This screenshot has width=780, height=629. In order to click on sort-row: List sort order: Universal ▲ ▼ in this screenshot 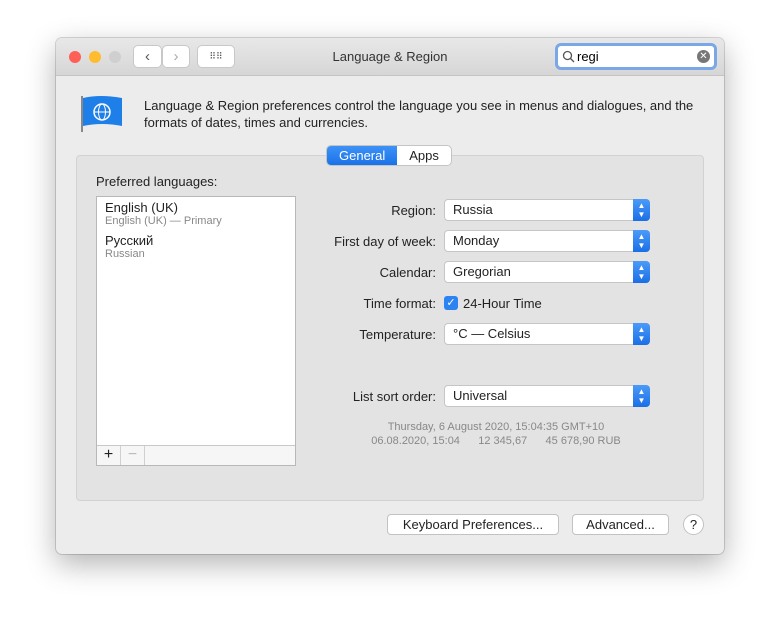, I will do `click(457, 396)`.